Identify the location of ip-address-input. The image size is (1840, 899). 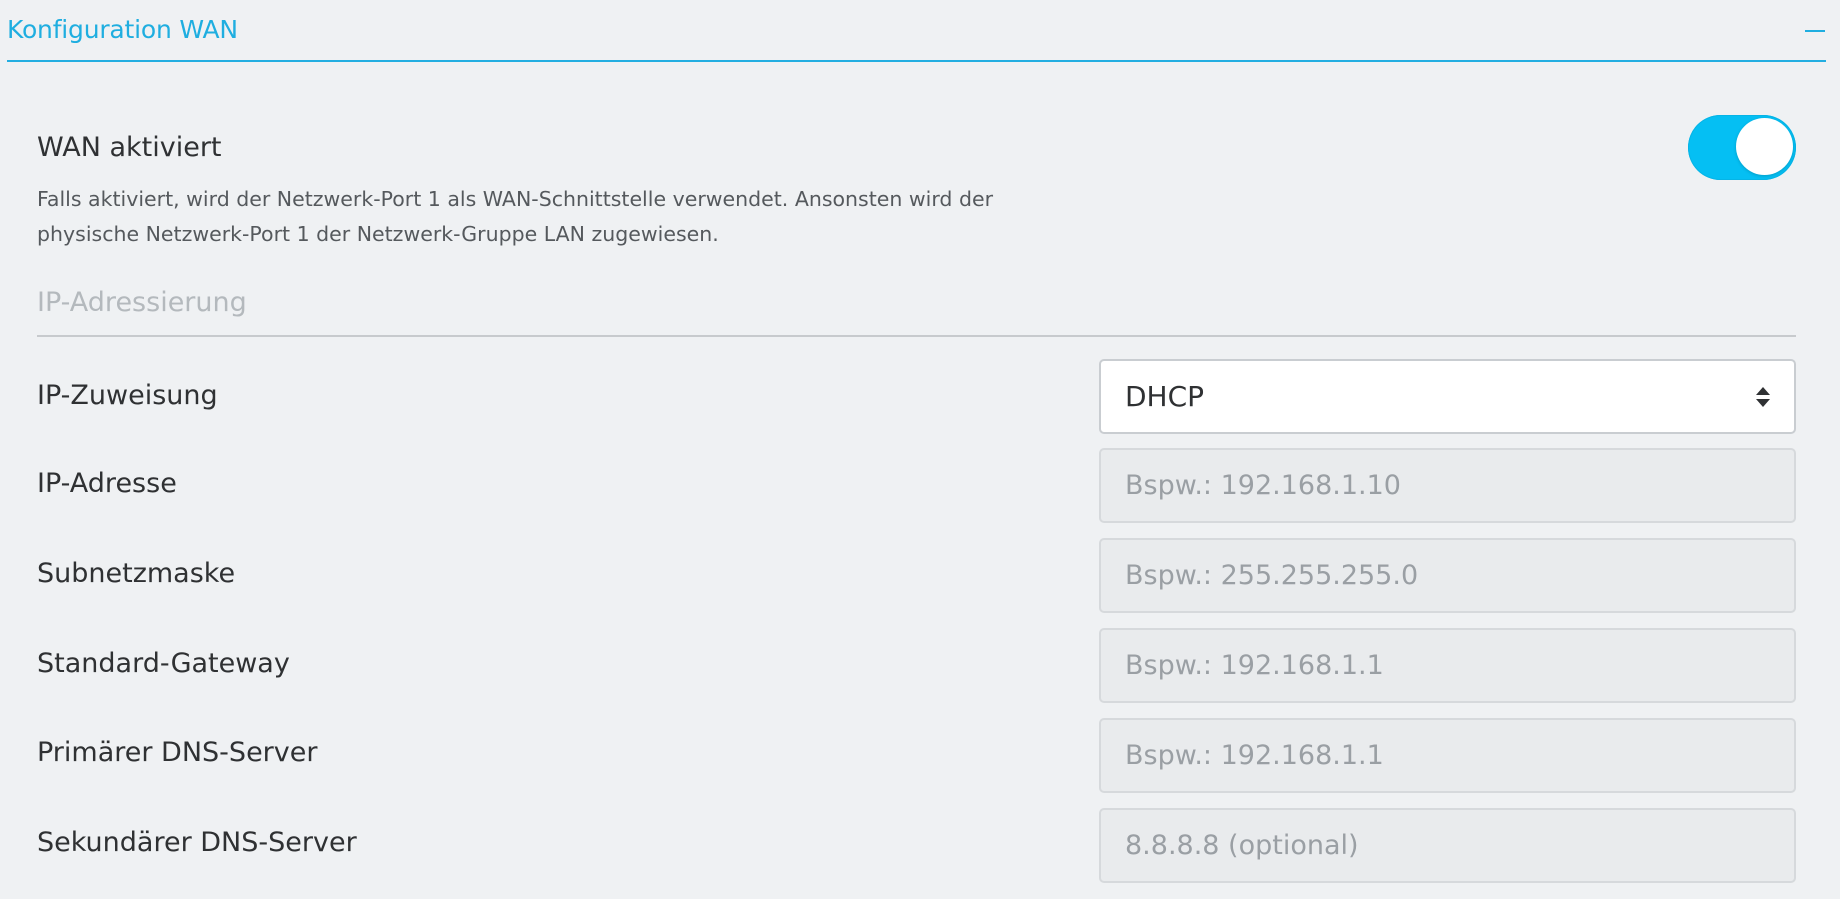
(1447, 485).